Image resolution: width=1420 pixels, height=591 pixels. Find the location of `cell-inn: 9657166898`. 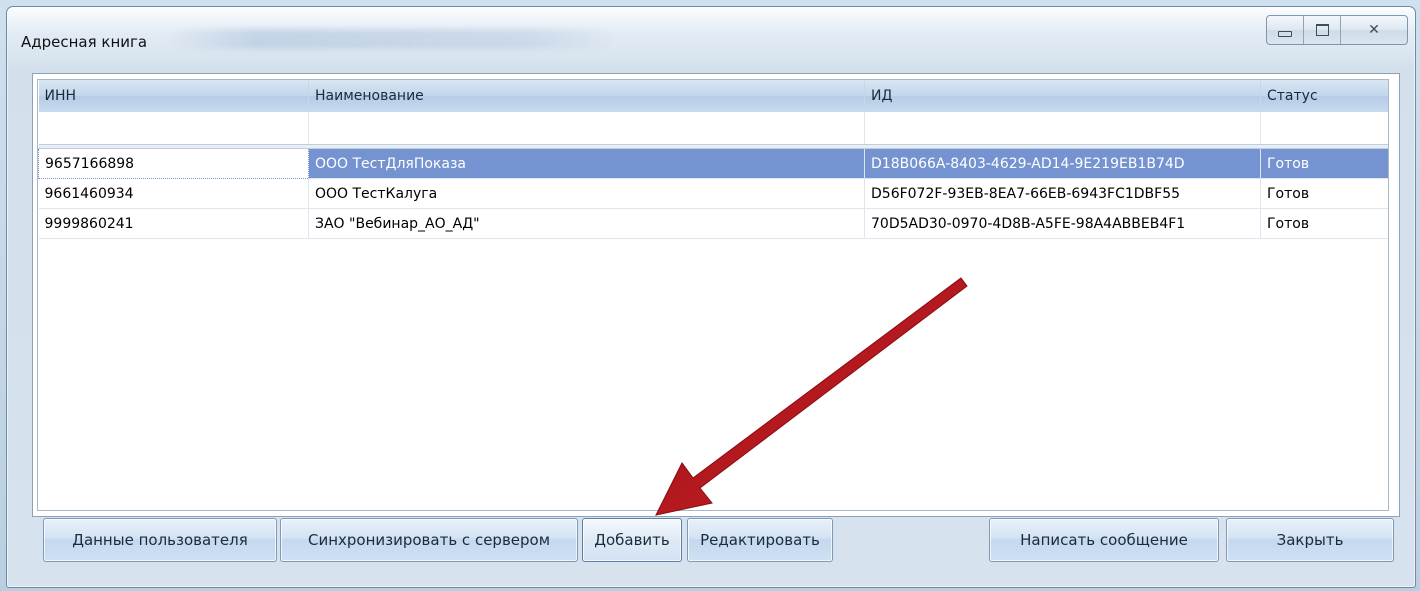

cell-inn: 9657166898 is located at coordinates (173, 163).